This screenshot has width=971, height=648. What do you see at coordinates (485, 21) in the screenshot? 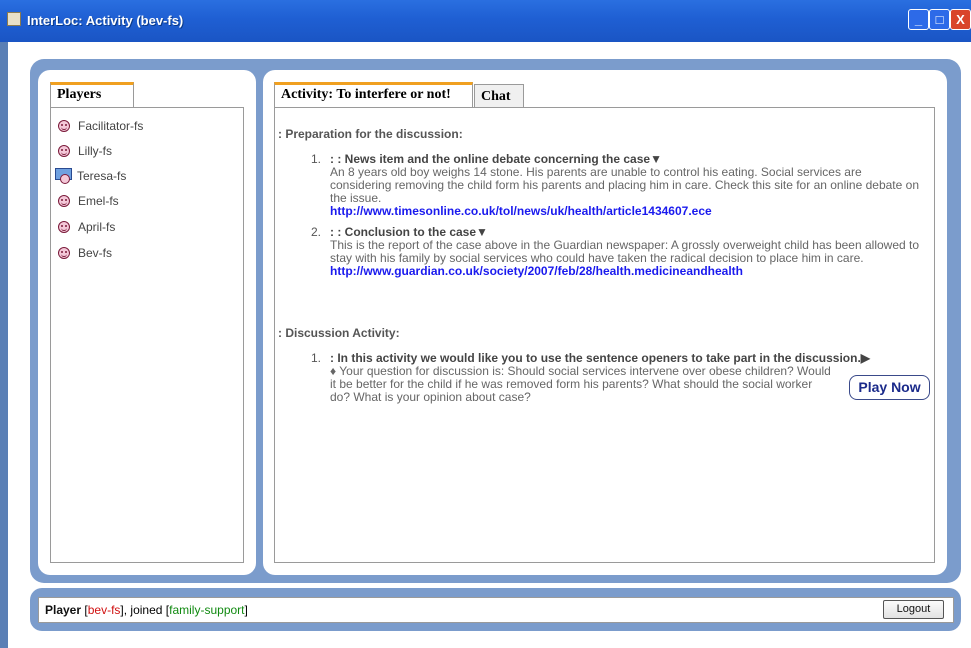
I see `window-titlebar: InterLoc: Activity (bev-fs) _ □ X` at bounding box center [485, 21].